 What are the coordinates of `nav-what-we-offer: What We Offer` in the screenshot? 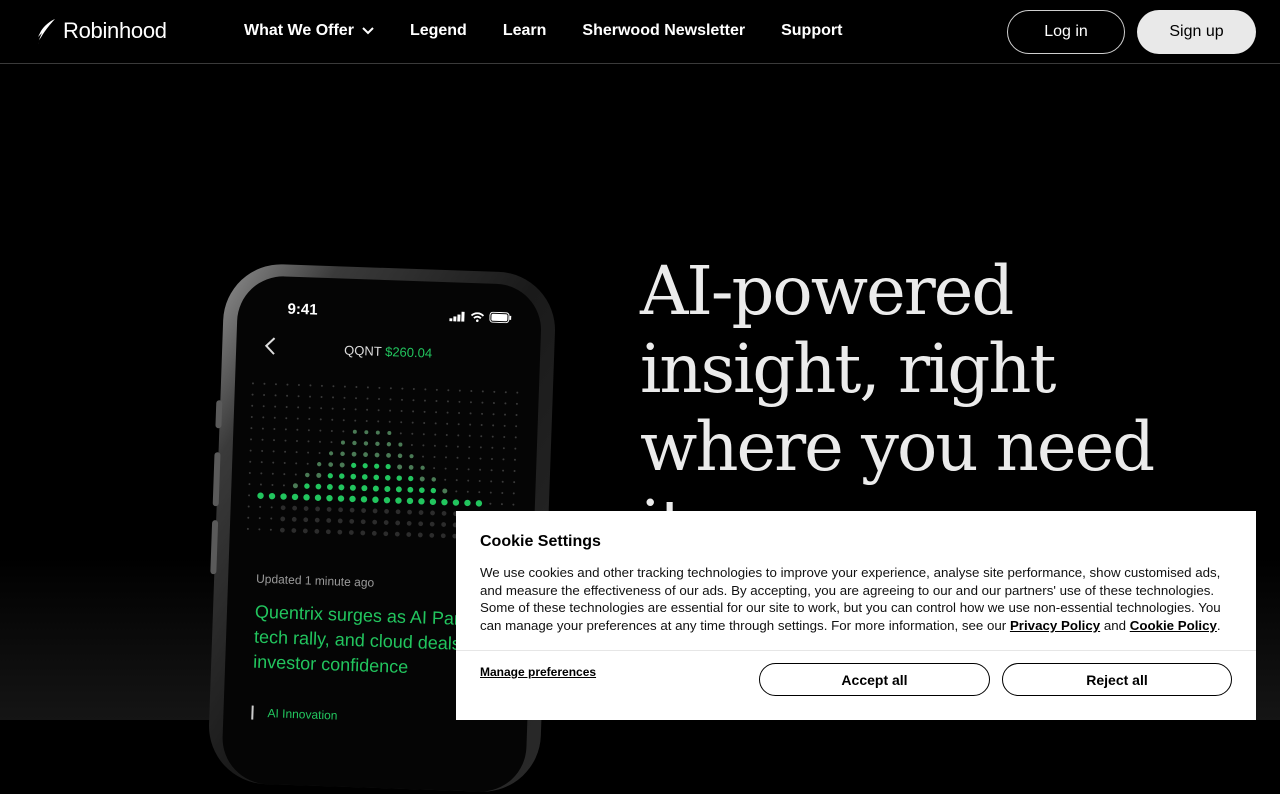 It's located at (309, 31).